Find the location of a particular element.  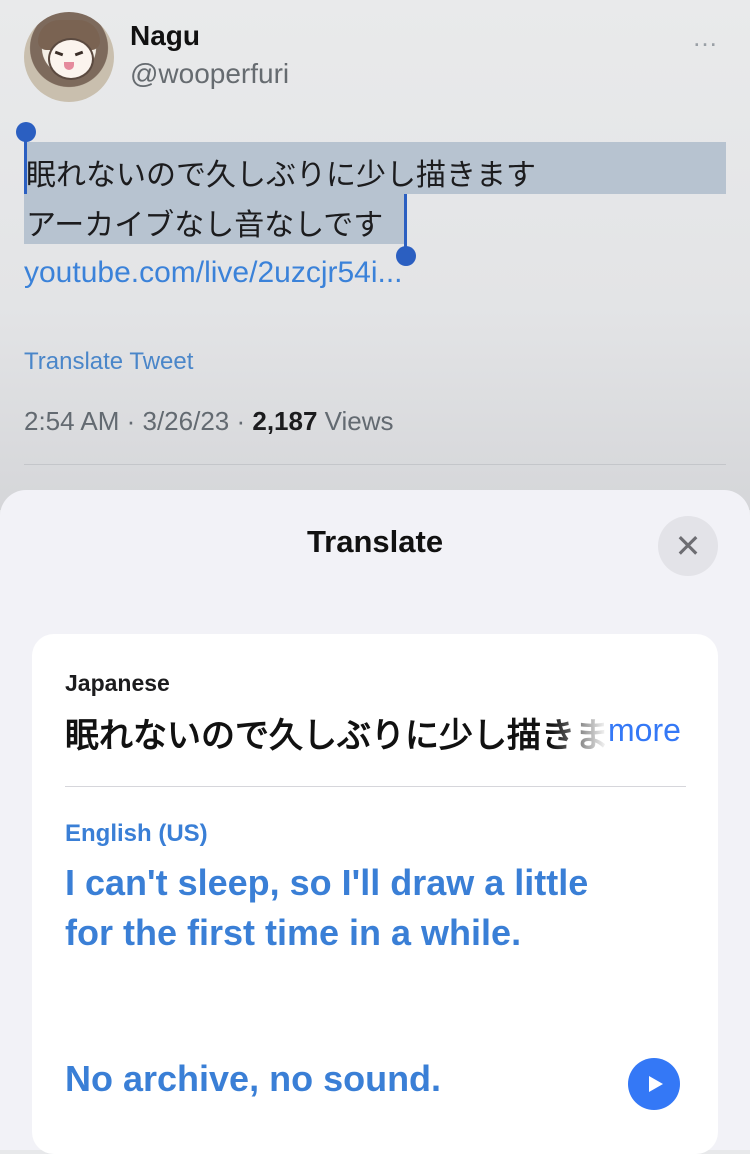

avatar is located at coordinates (69, 57).